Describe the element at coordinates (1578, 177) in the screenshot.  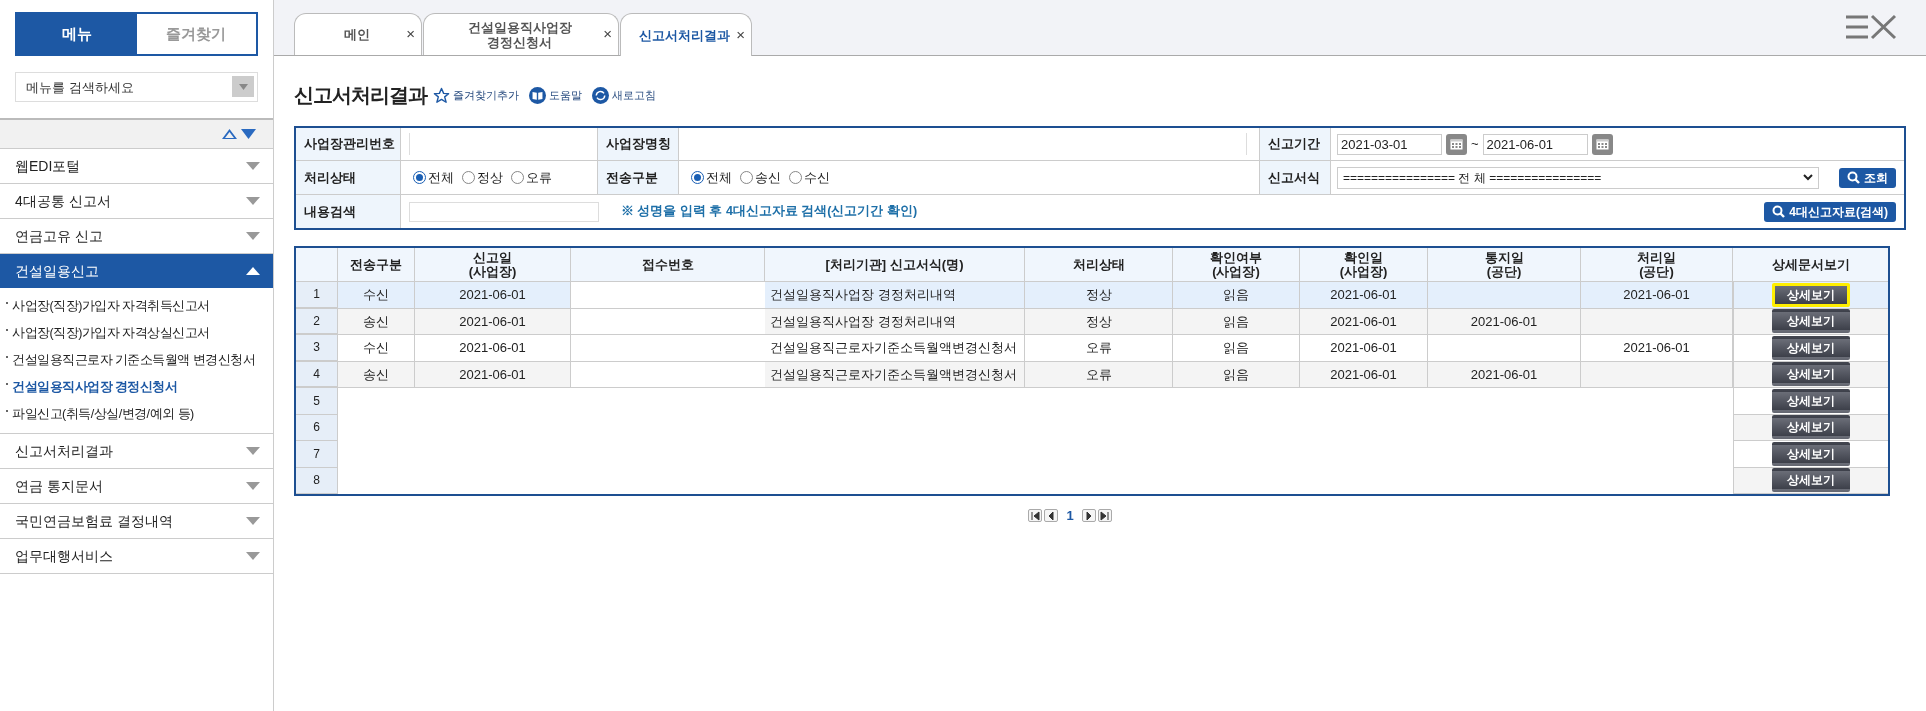
I see `format-select: ================ 전 체 ================` at that location.